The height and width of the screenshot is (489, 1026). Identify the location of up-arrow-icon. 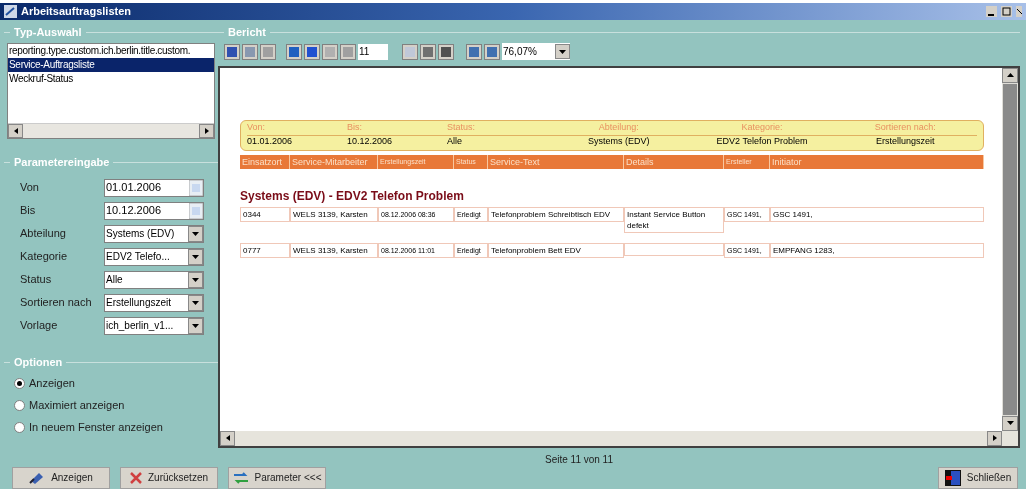
(1010, 75).